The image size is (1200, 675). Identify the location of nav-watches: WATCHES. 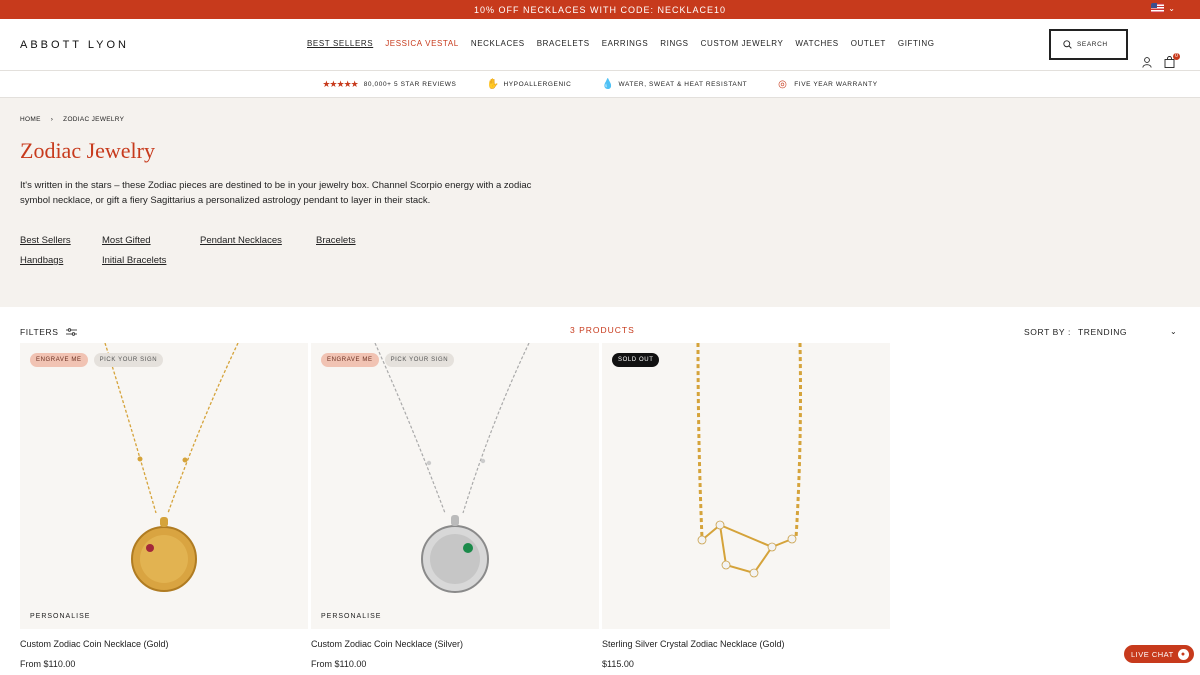
(816, 43).